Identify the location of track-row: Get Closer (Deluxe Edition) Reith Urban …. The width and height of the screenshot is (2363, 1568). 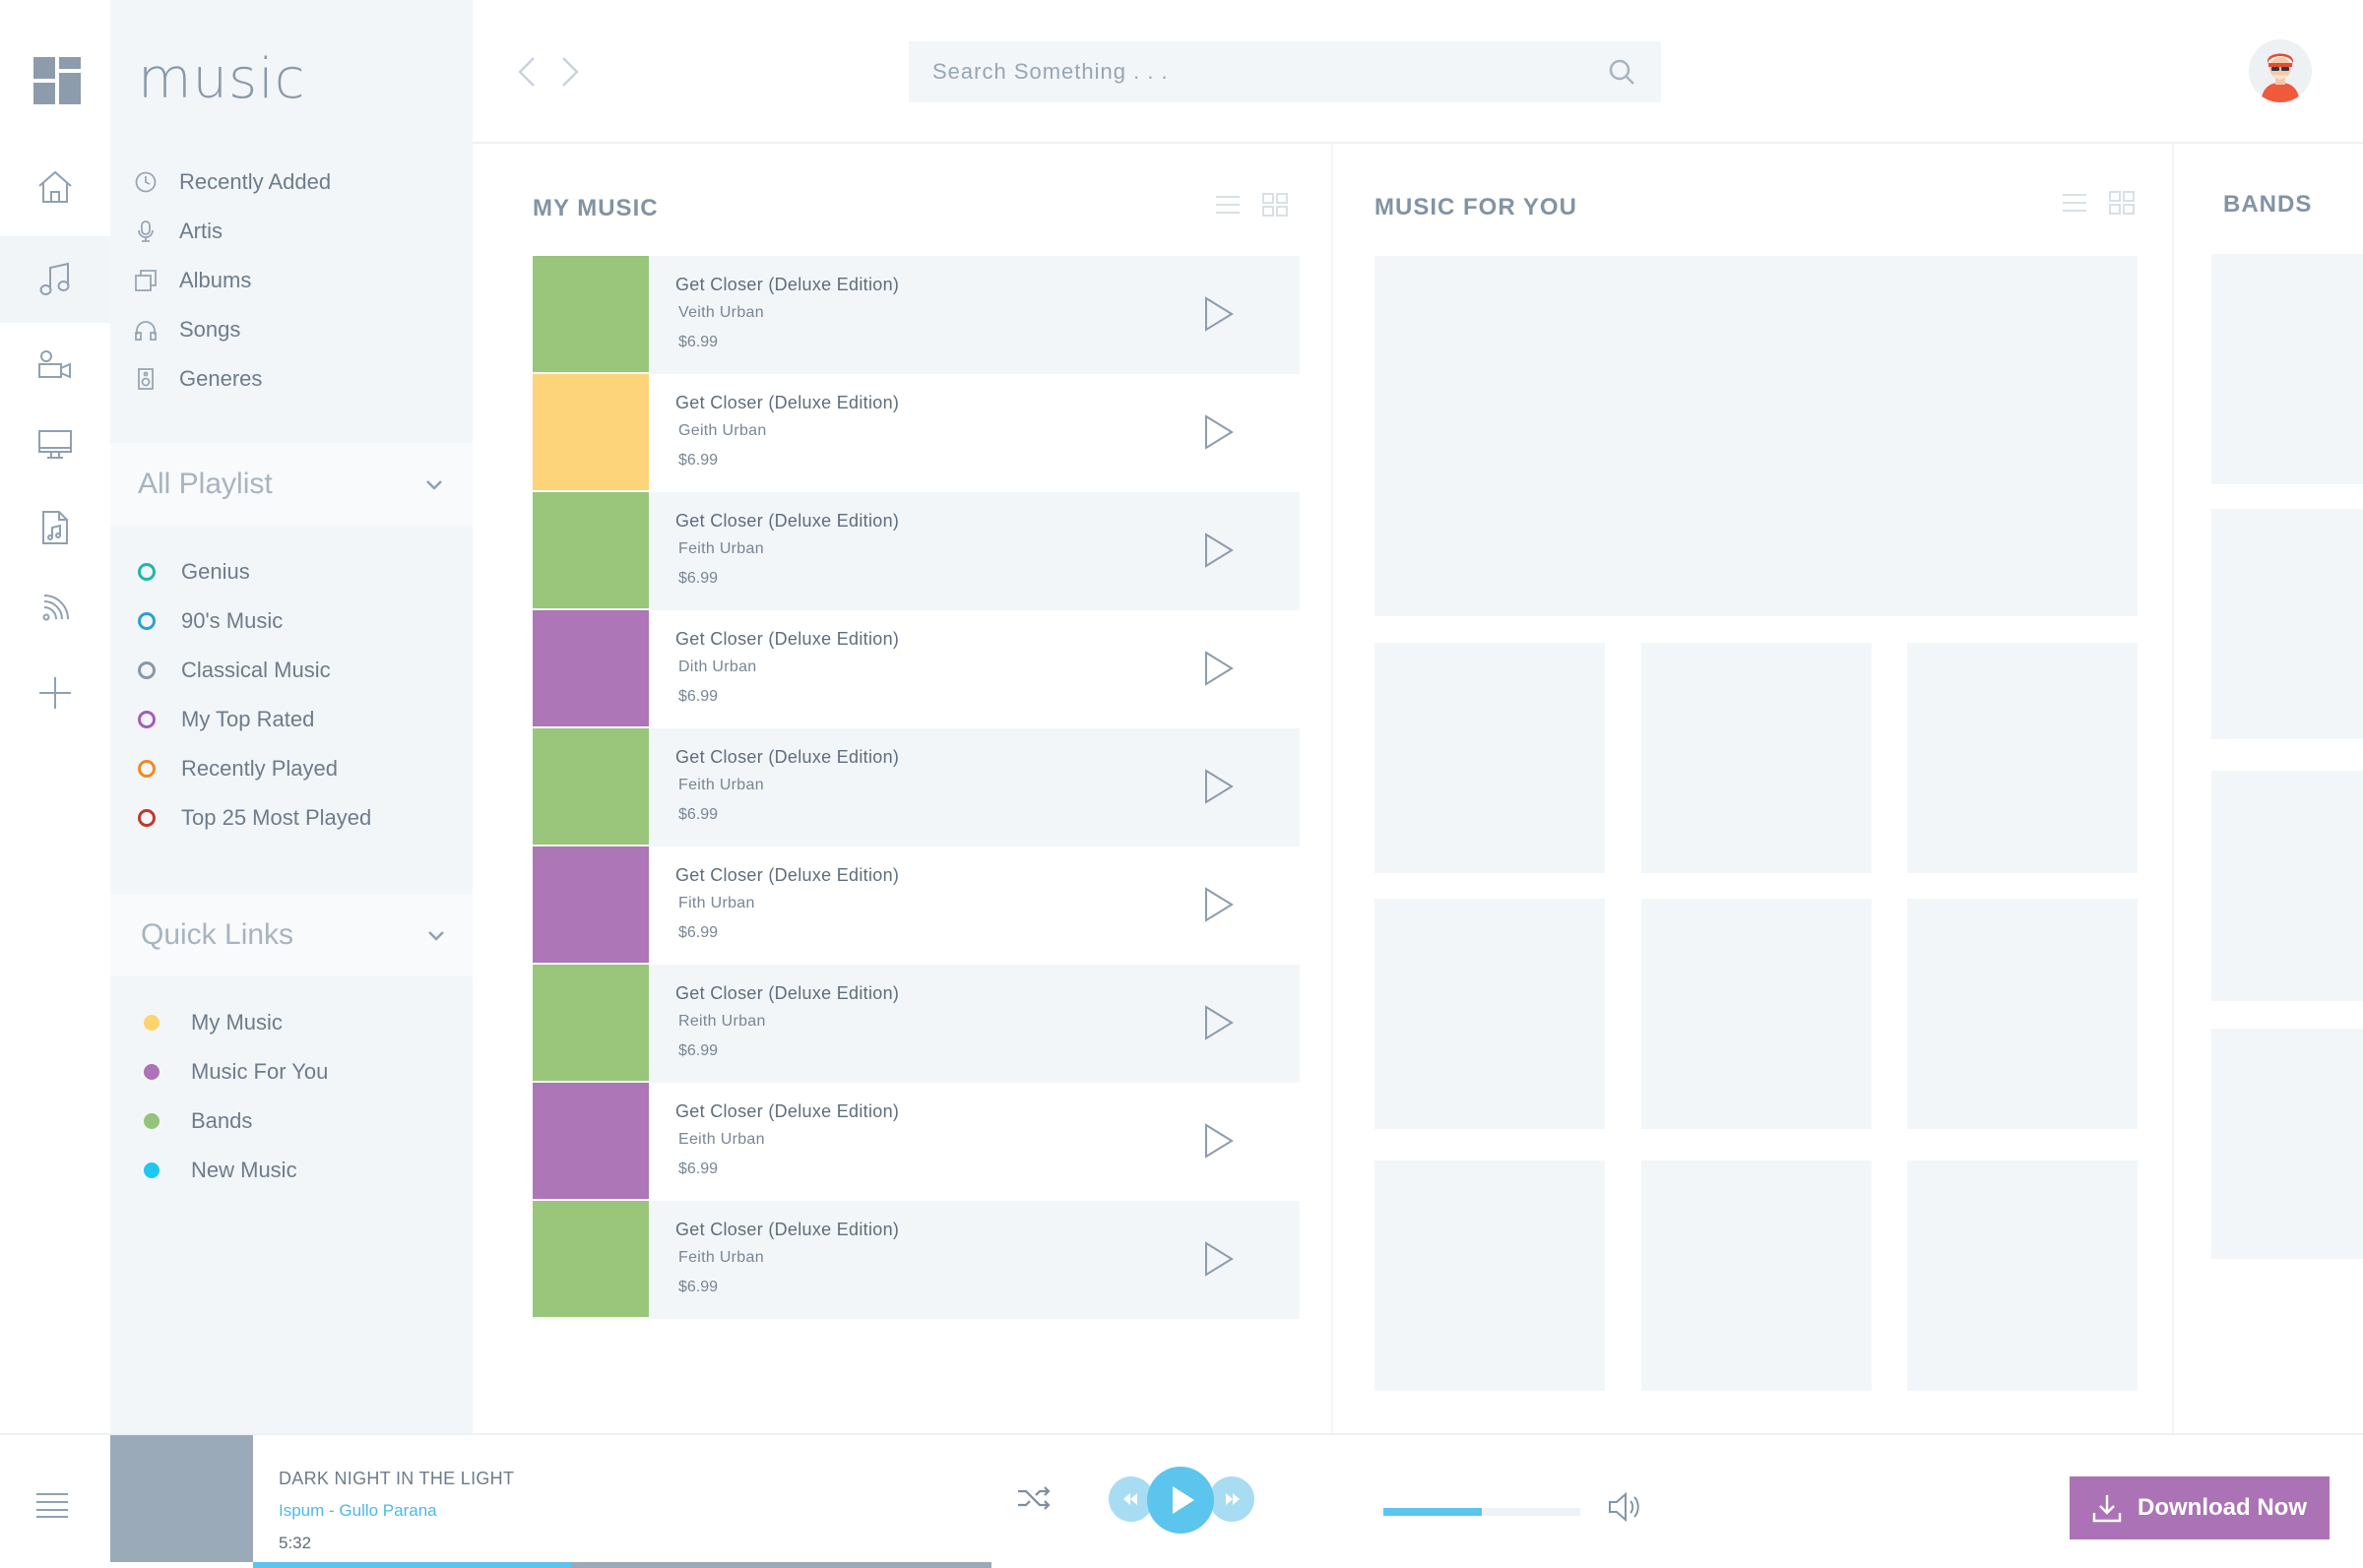
(917, 1024).